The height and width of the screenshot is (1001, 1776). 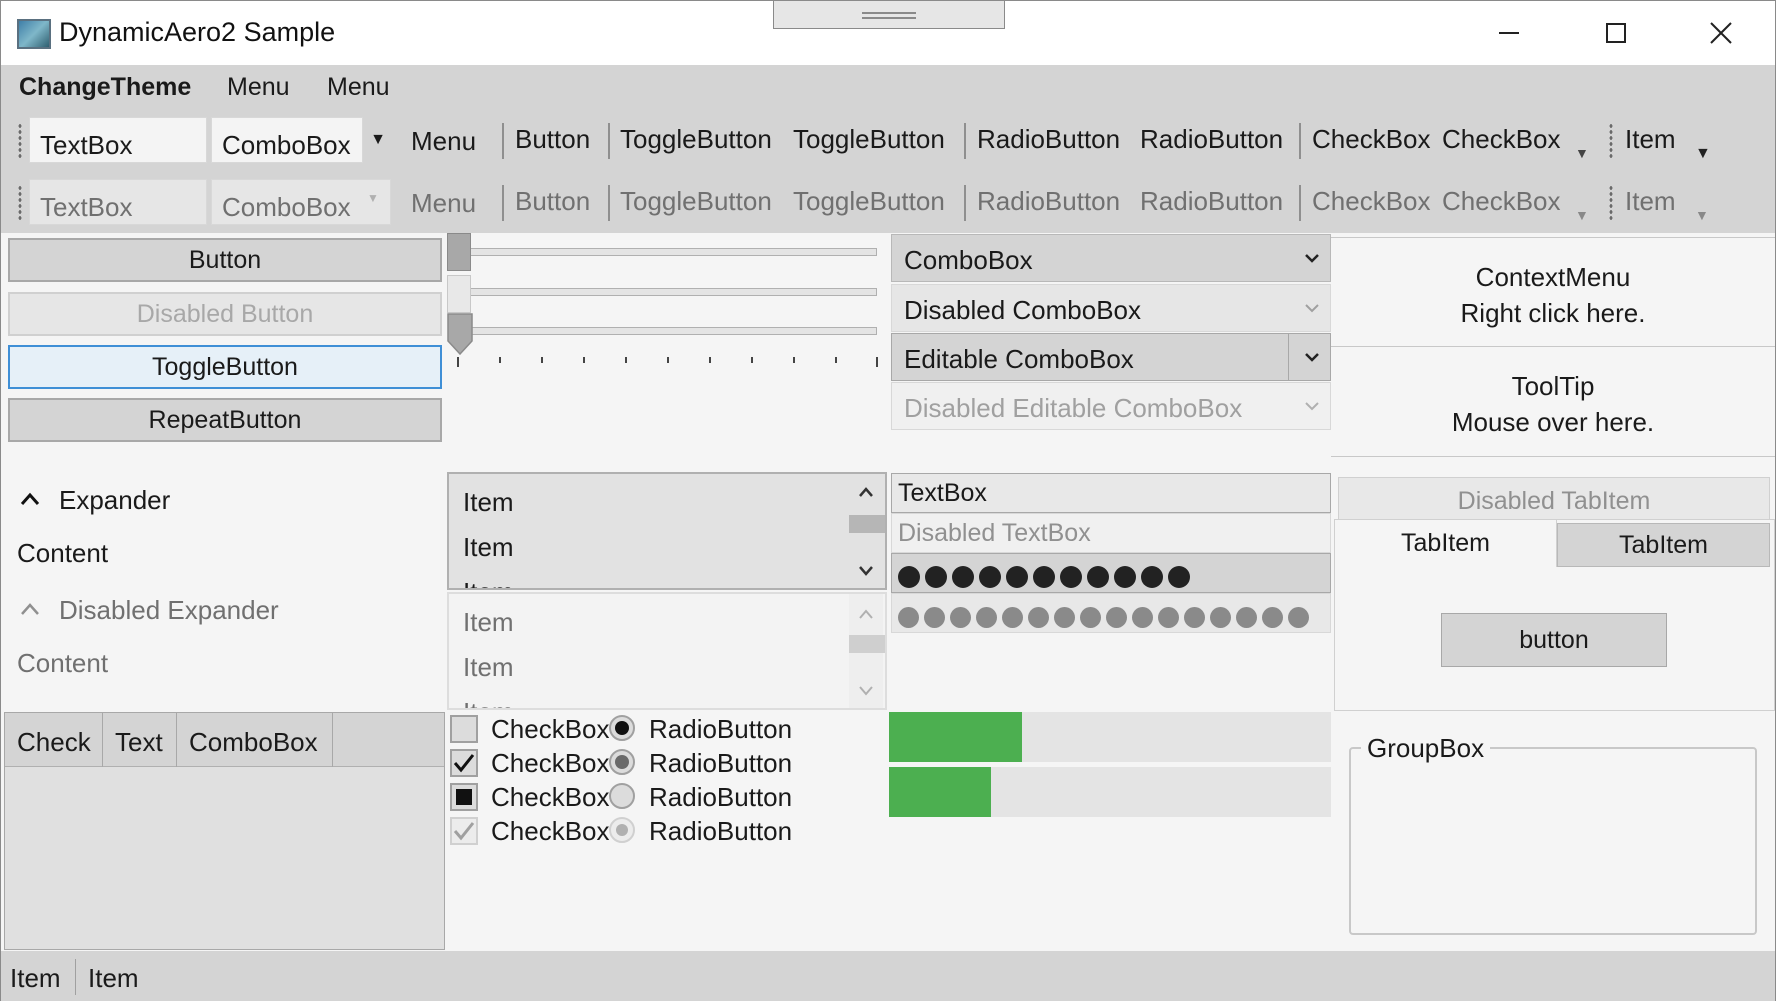 I want to click on tooltip-area: ToolTip Mouse over here., so click(x=1553, y=402).